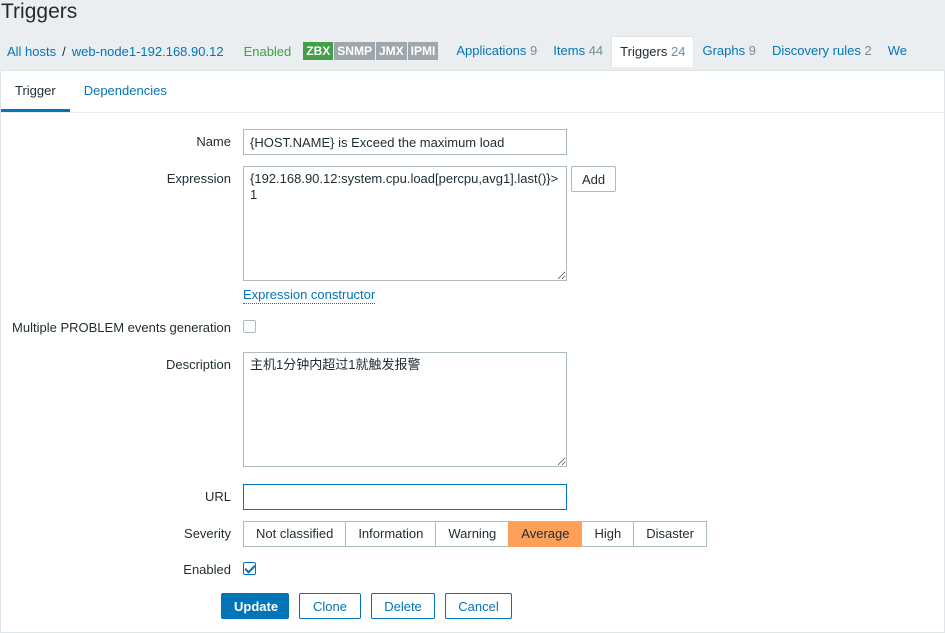  I want to click on name-label: Name, so click(213, 141).